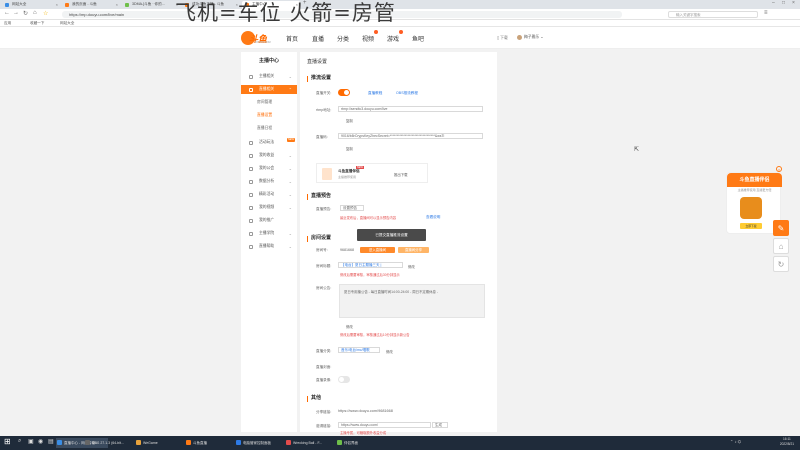  What do you see at coordinates (269, 155) in the screenshot?
I see `sidebar-item-income: 我的收益 ⌄` at bounding box center [269, 155].